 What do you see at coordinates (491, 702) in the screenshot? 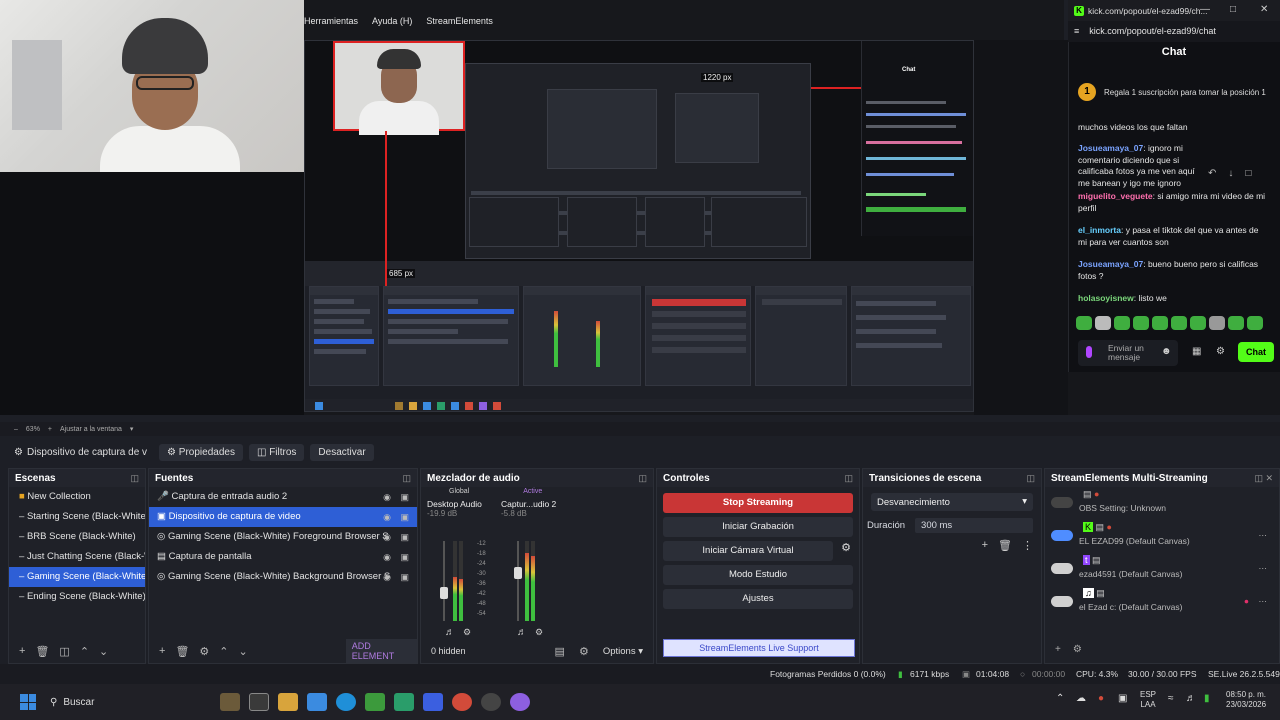
I see `obs-icon` at bounding box center [491, 702].